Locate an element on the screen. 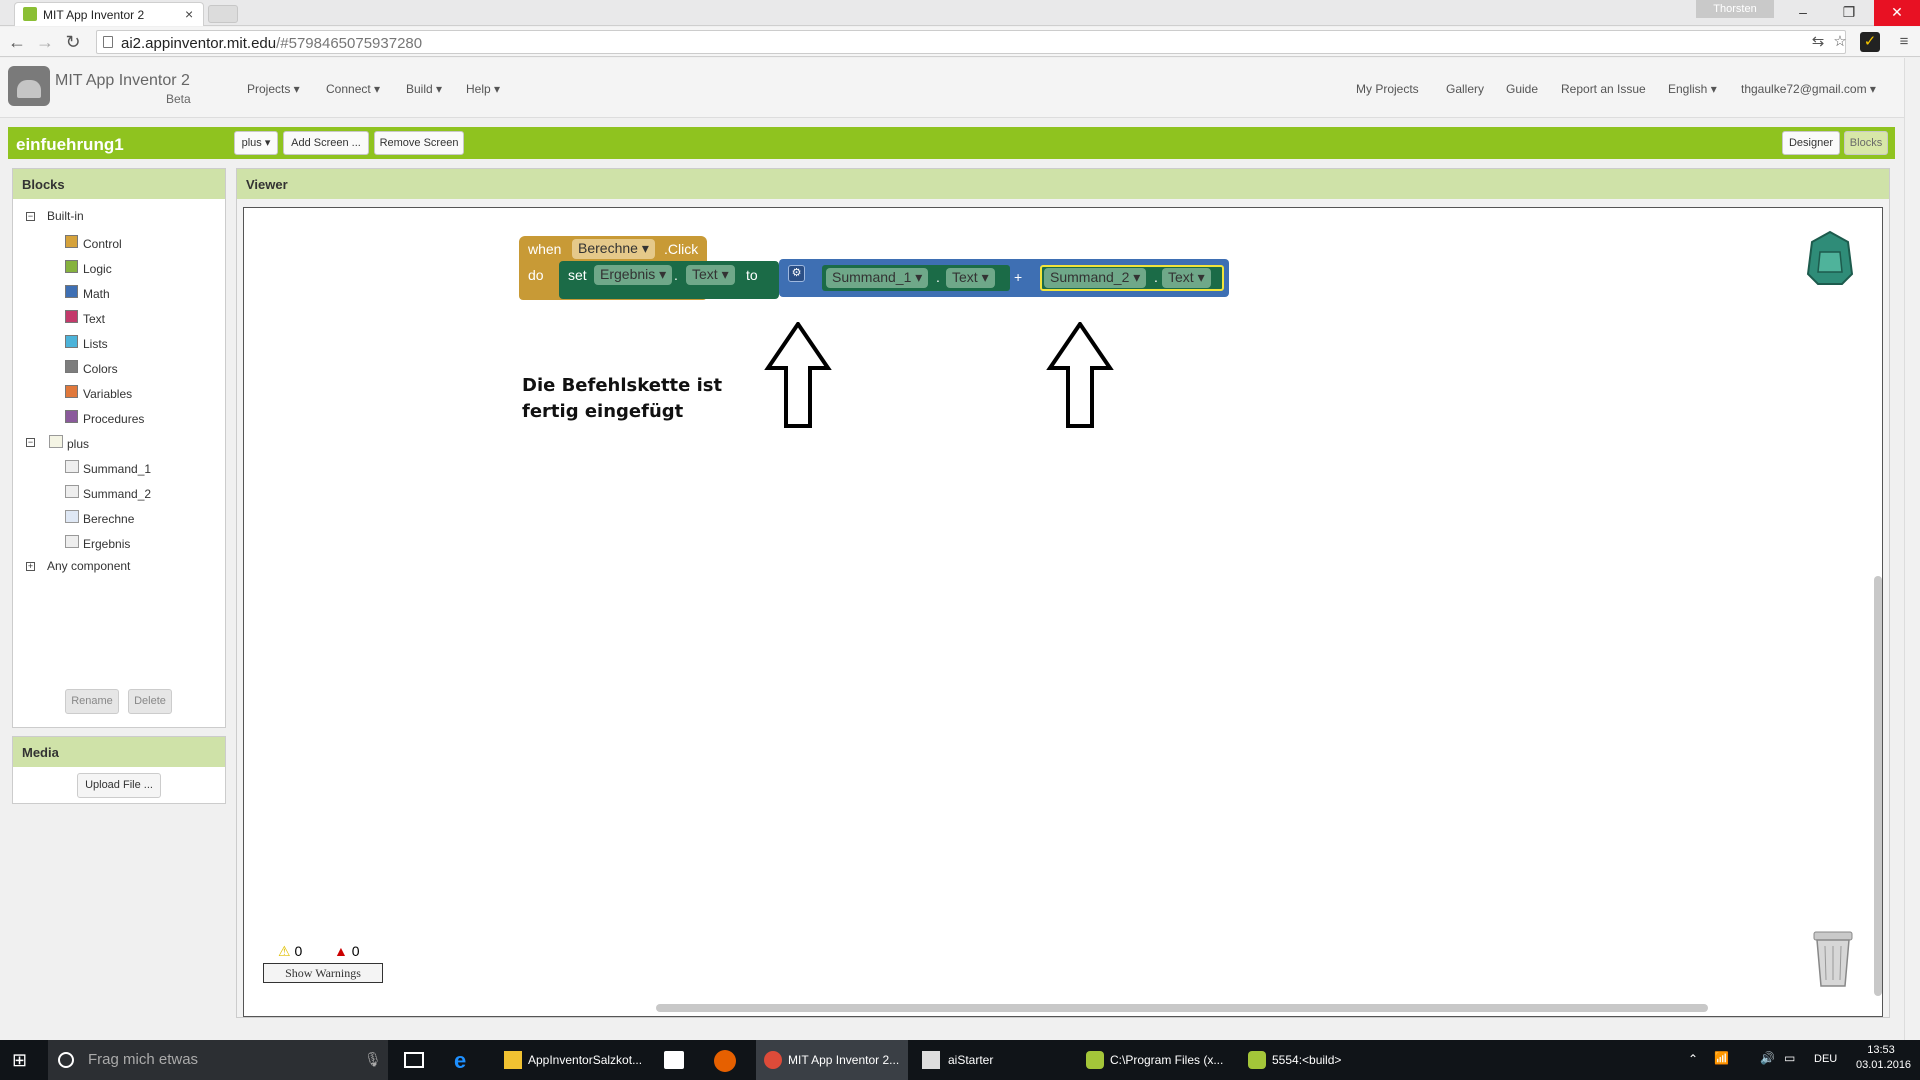 This screenshot has width=1920, height=1080. drawer-variables: Variables is located at coordinates (107, 394).